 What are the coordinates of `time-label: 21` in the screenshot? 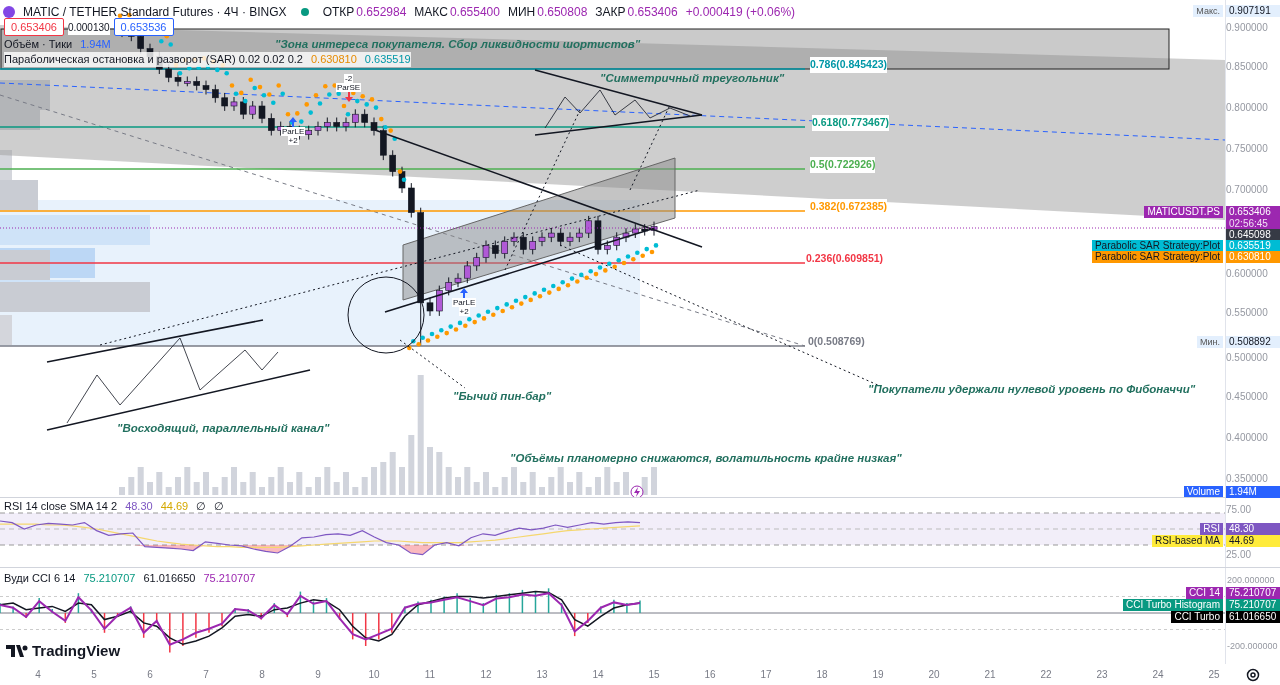 It's located at (990, 675).